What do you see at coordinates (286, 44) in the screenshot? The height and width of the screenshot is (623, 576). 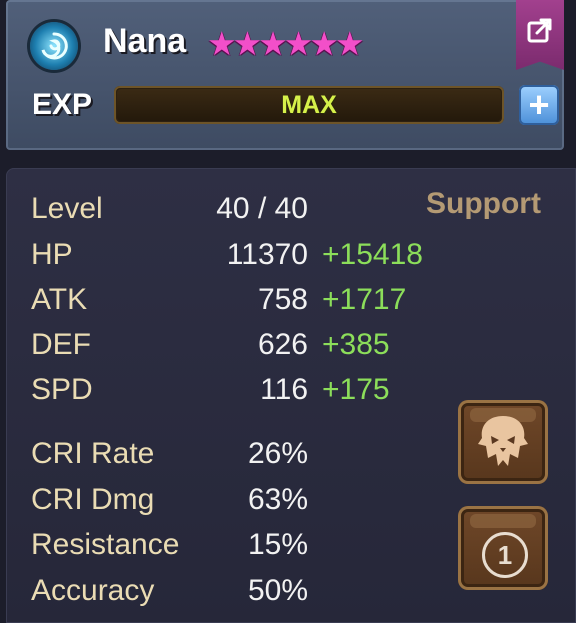 I see `star-rating: ★★★★★★` at bounding box center [286, 44].